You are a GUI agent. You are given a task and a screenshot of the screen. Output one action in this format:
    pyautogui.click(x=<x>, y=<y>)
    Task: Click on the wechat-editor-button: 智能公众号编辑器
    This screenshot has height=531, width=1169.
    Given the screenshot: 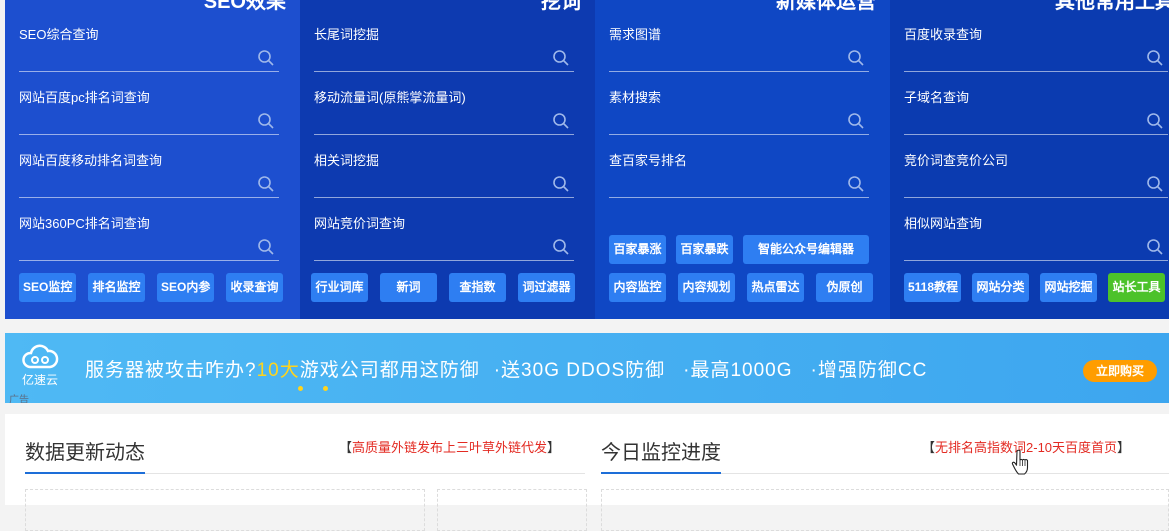 What is the action you would take?
    pyautogui.click(x=806, y=249)
    